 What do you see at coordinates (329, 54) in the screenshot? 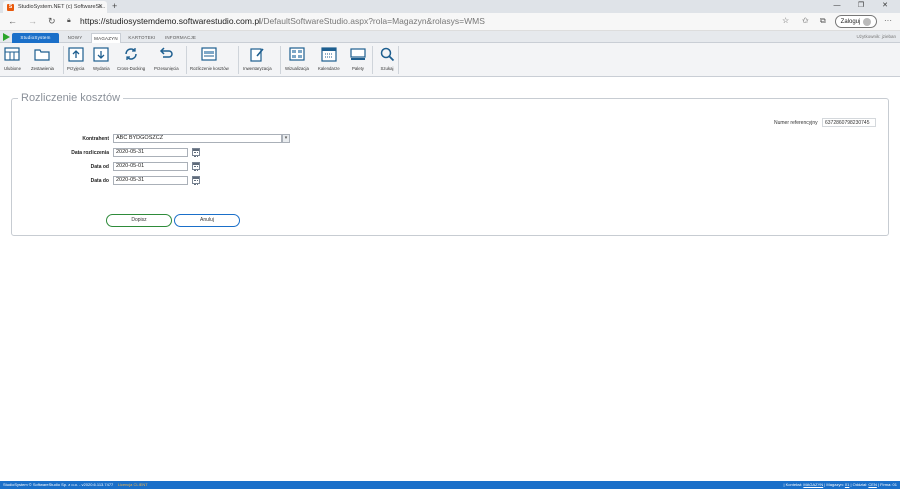
I see `calendar-icon` at bounding box center [329, 54].